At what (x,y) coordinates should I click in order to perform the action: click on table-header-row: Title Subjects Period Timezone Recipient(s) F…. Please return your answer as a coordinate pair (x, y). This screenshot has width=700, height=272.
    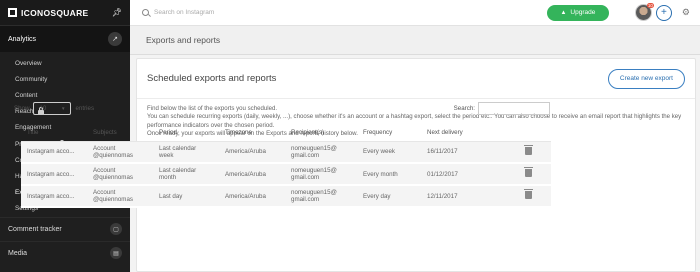
    Looking at the image, I should click on (286, 133).